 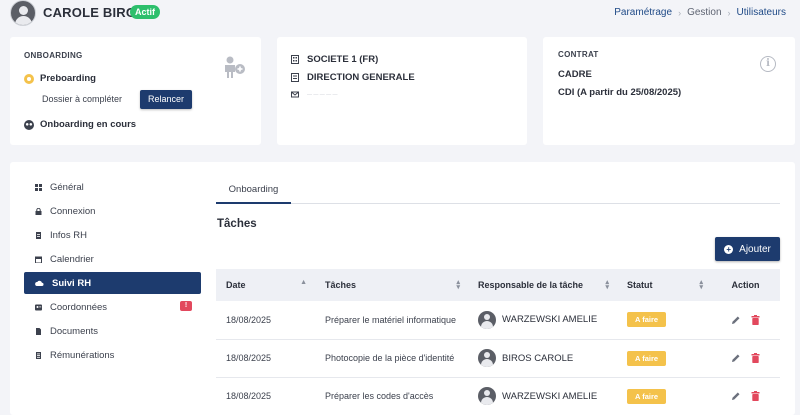 What do you see at coordinates (704, 12) in the screenshot?
I see `breadcrumb-gestion: Gestion` at bounding box center [704, 12].